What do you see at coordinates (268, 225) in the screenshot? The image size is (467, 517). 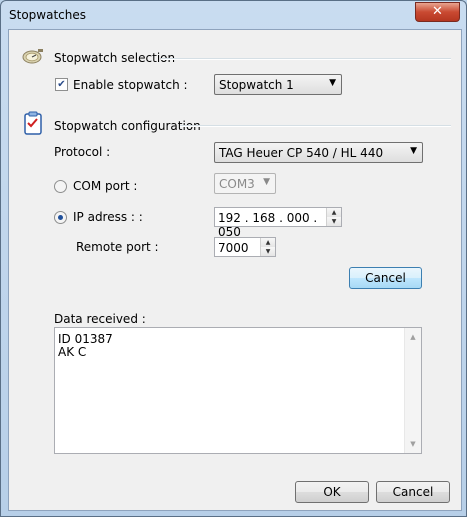 I see `ip-address-value: 192 . 168 . 000 . 050` at bounding box center [268, 225].